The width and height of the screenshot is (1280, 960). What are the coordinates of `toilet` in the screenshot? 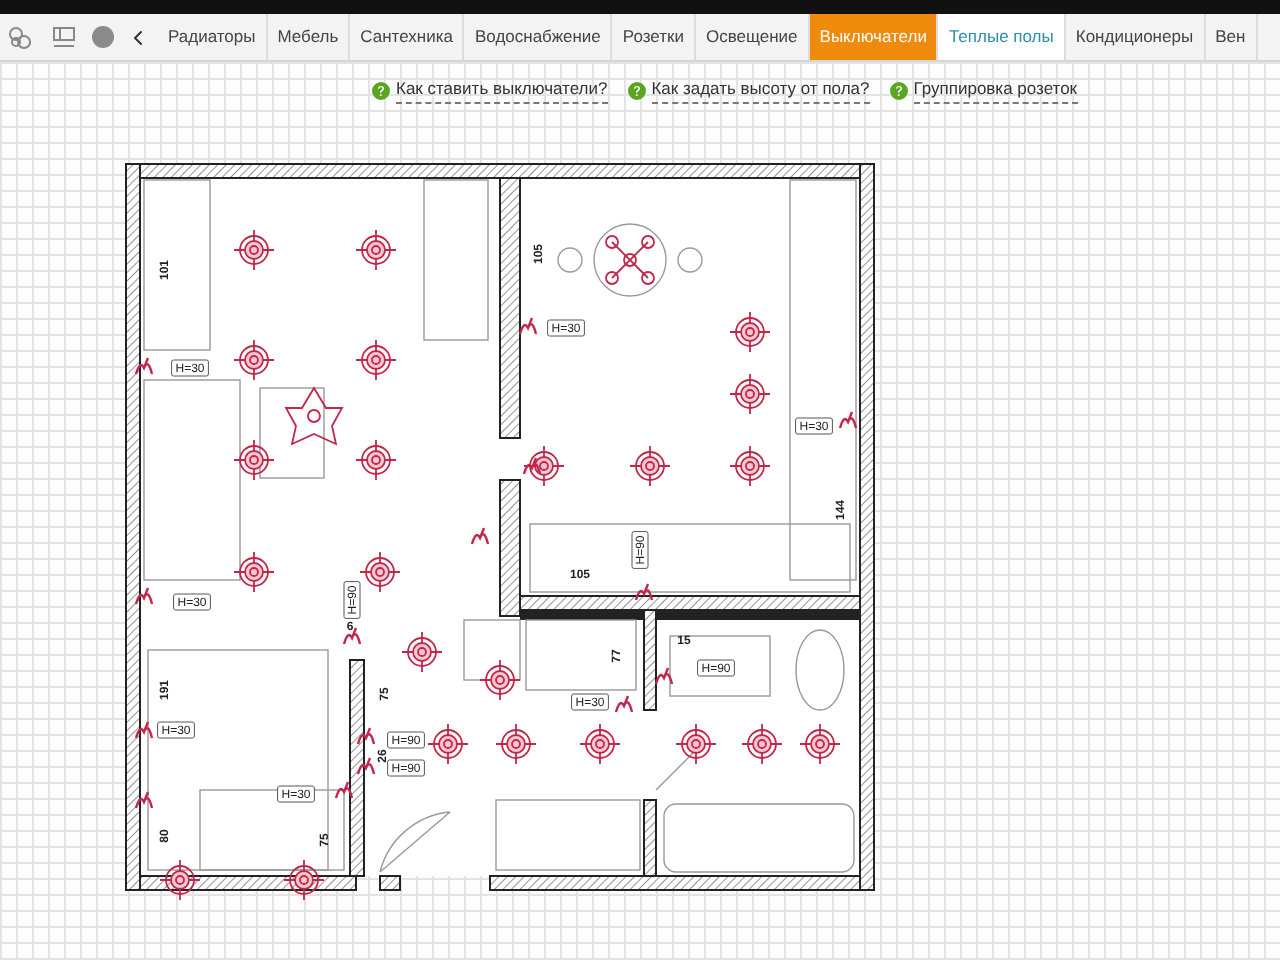 It's located at (820, 670).